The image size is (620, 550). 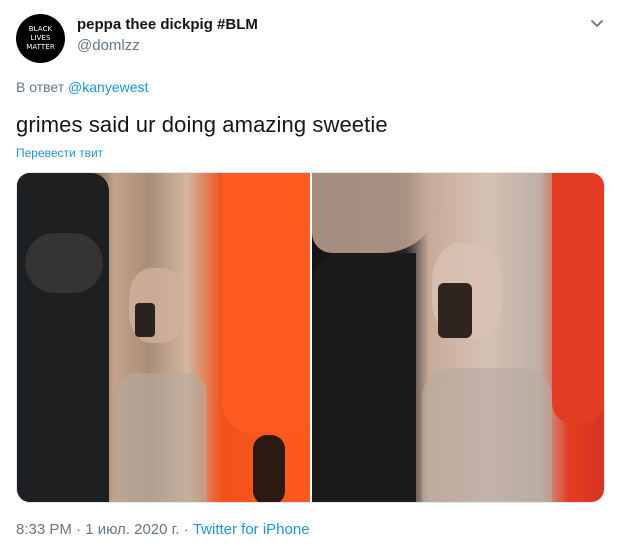 I want to click on avatar: BLACK LIVES MATTER, so click(x=40, y=38).